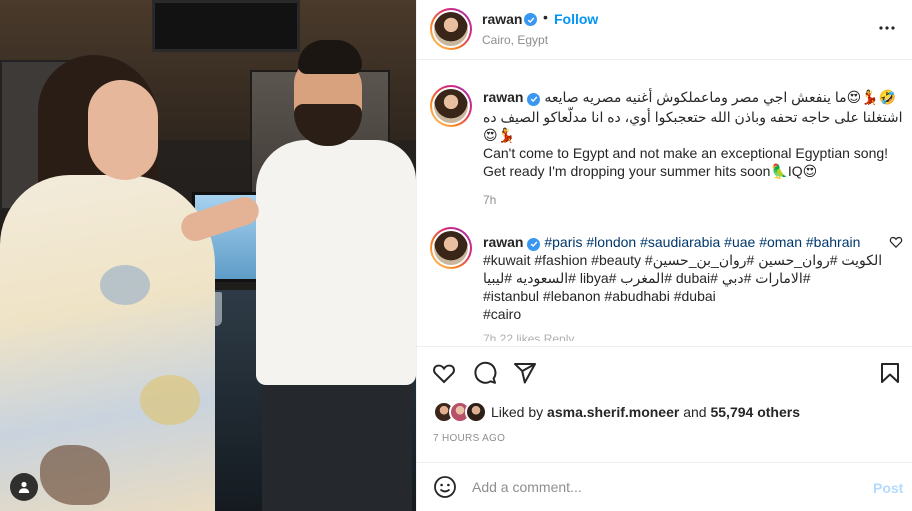 The height and width of the screenshot is (511, 912). Describe the element at coordinates (576, 19) in the screenshot. I see `follow-button: Follow` at that location.